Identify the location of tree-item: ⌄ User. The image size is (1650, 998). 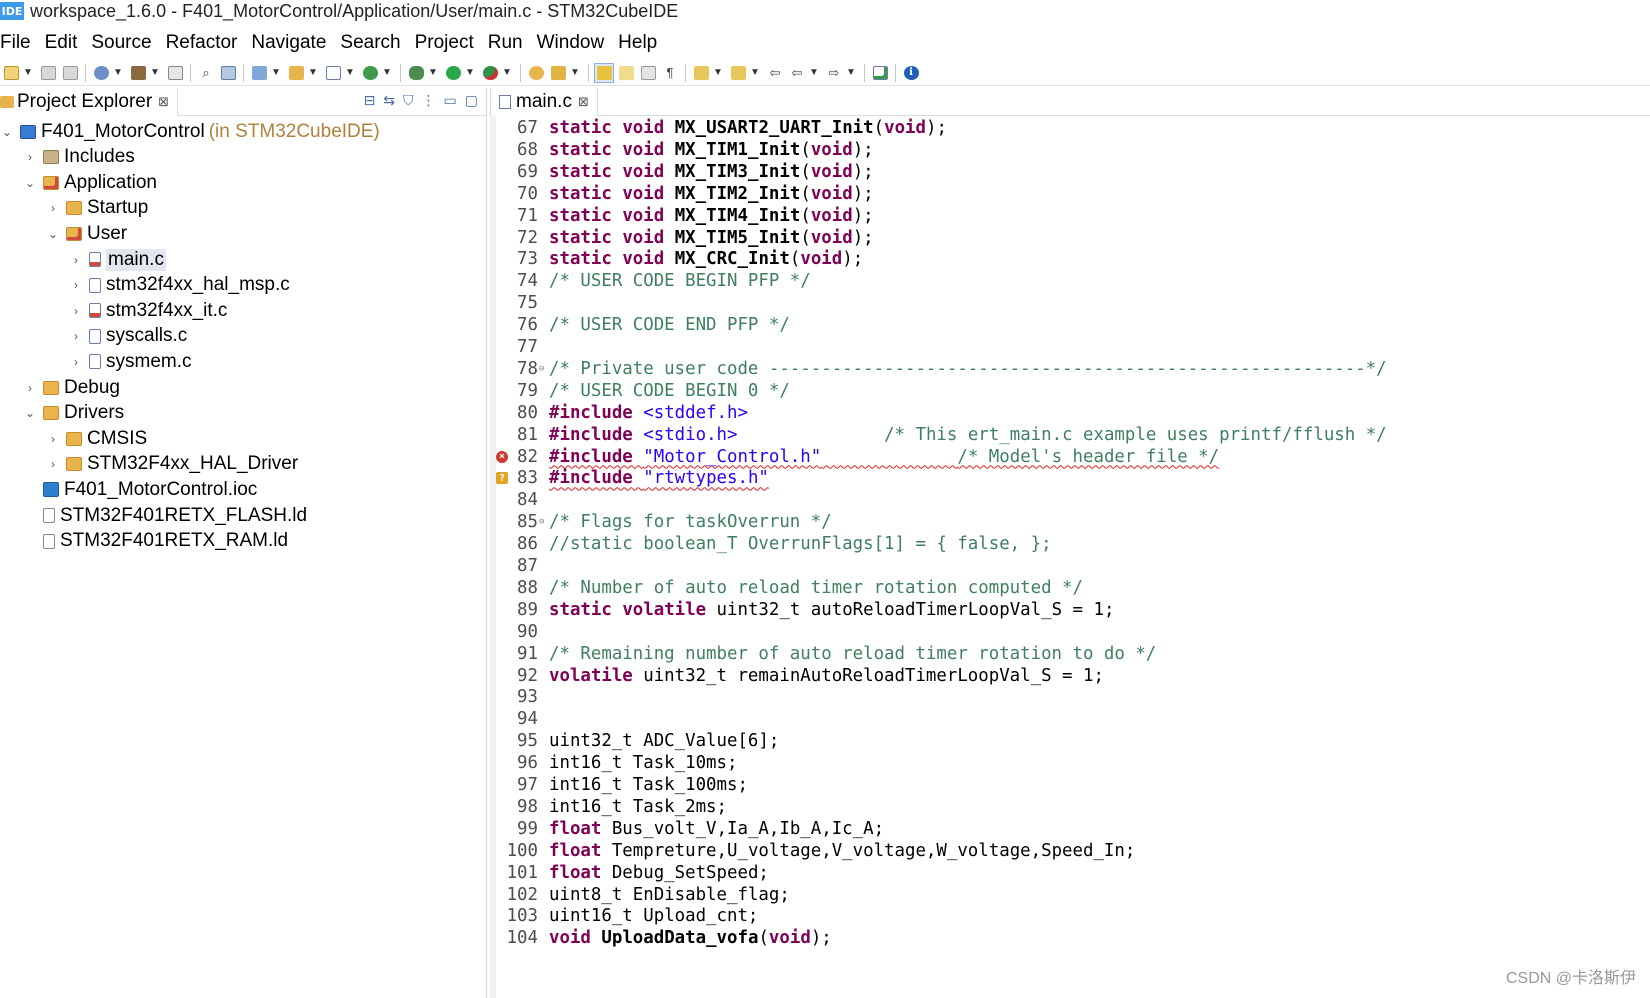
(86, 233).